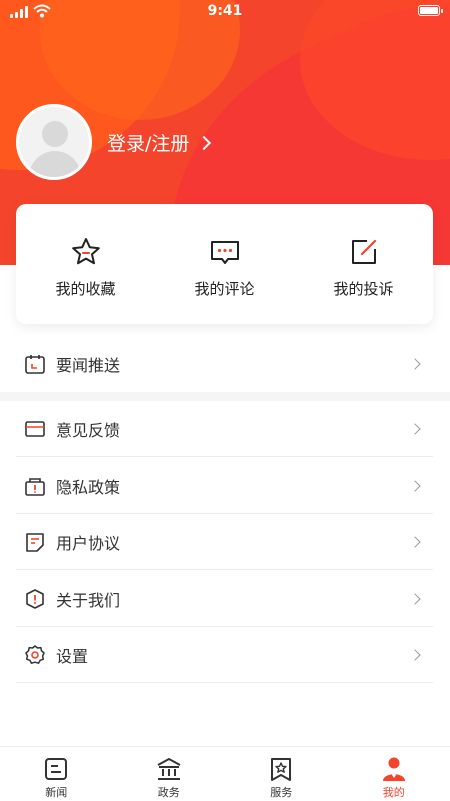 This screenshot has height=801, width=450. Describe the element at coordinates (281, 792) in the screenshot. I see `tab-label: 服务` at that location.